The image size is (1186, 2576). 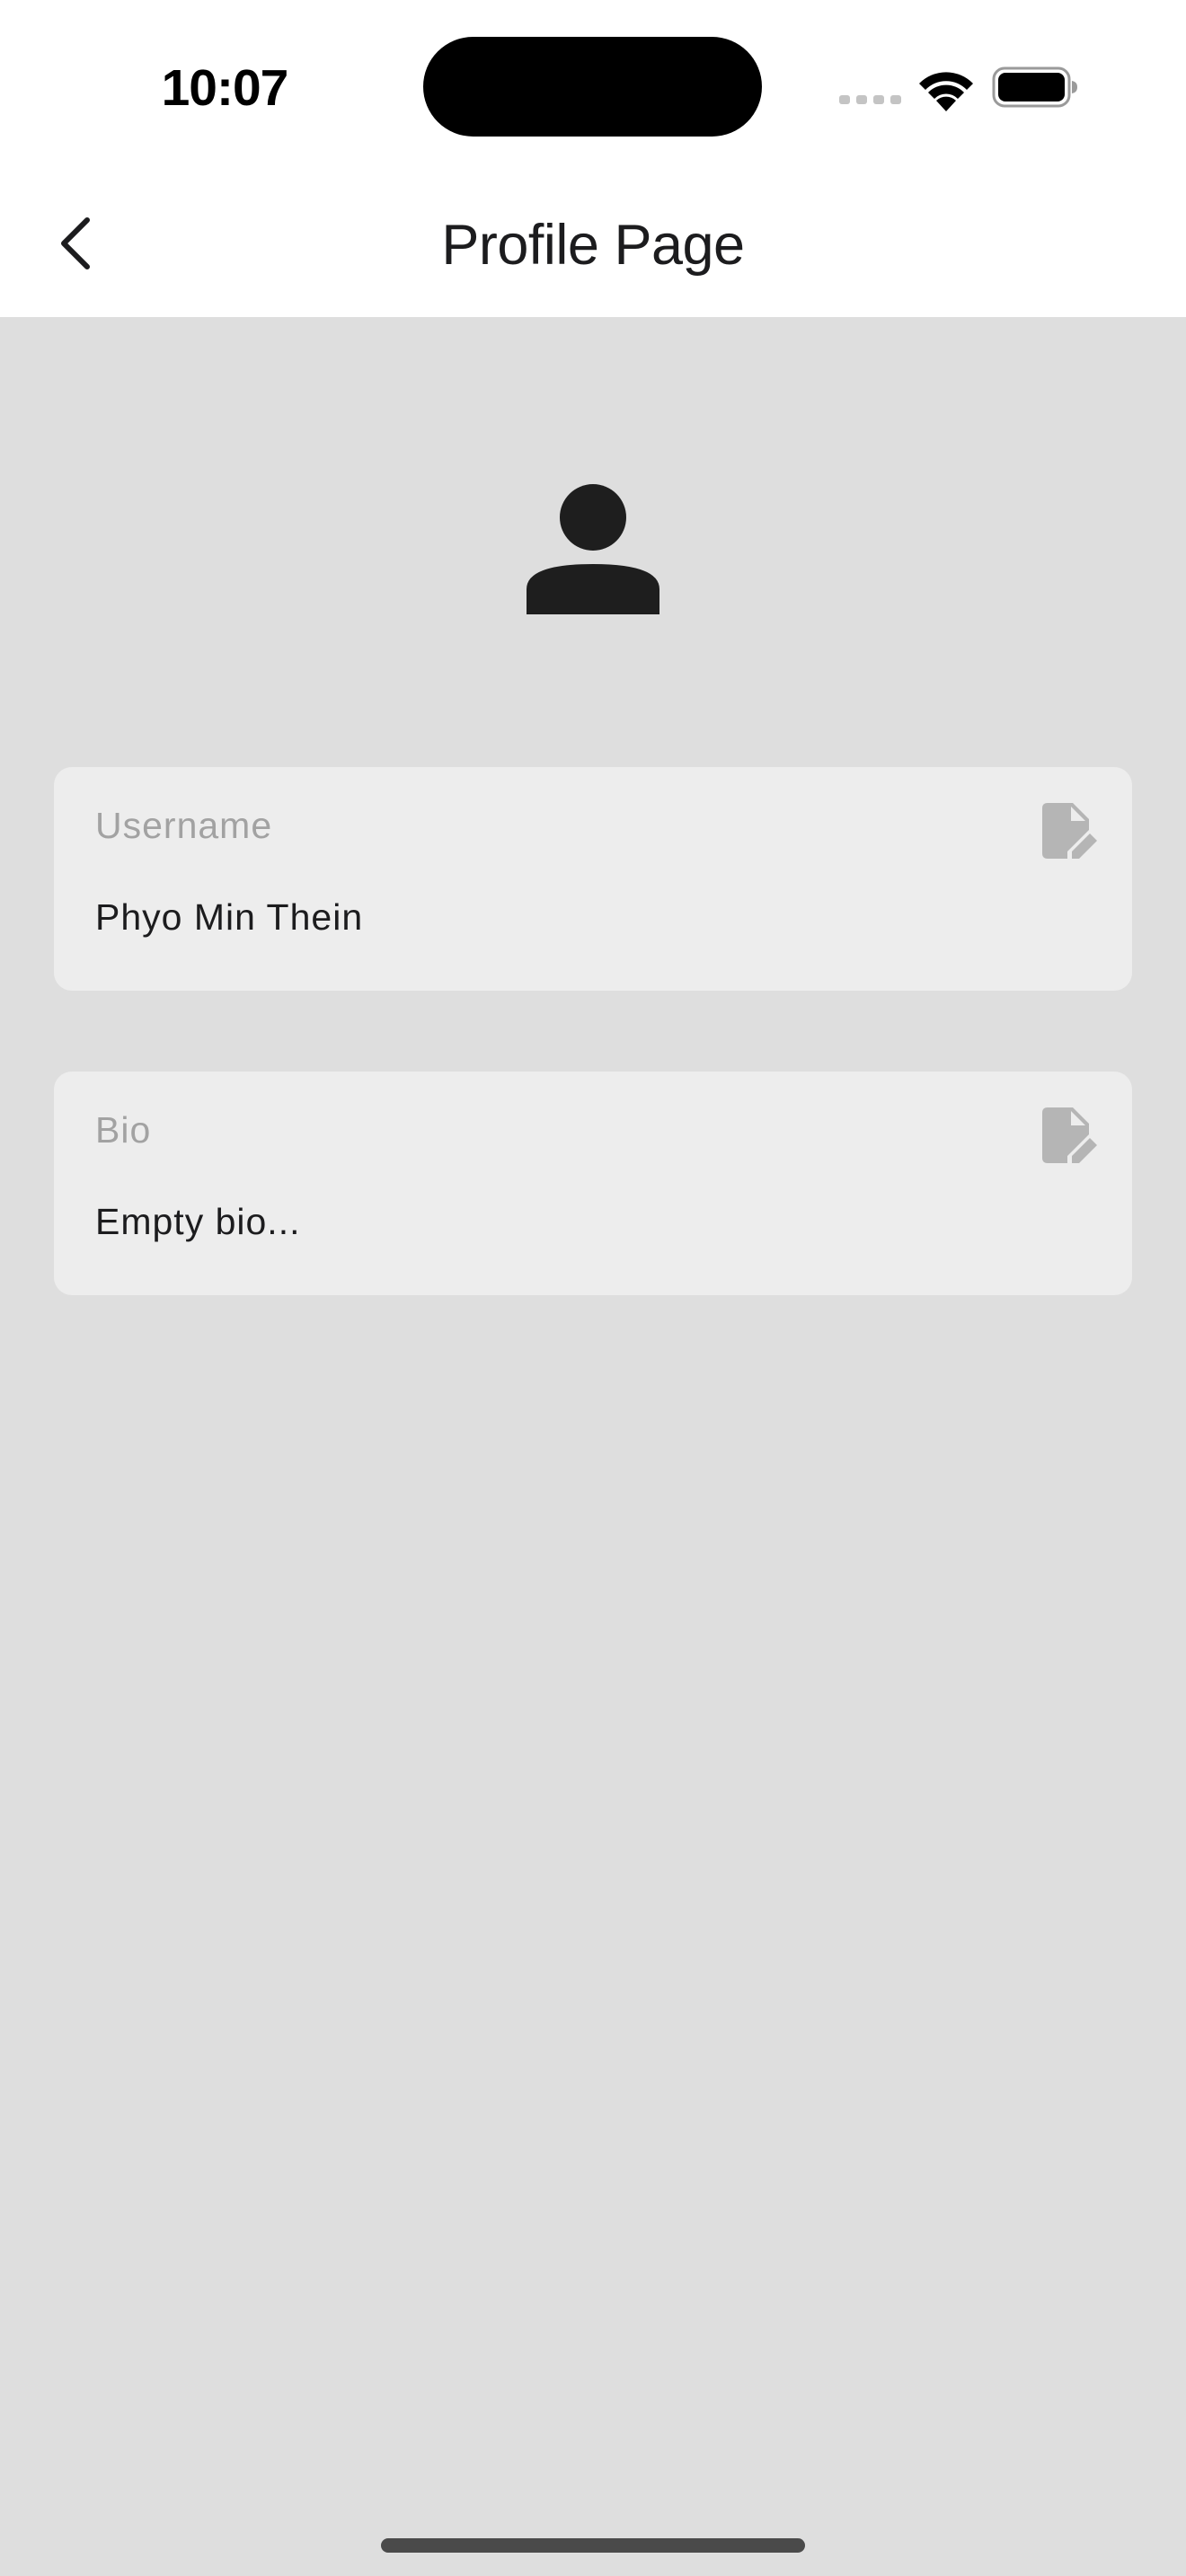 What do you see at coordinates (1070, 832) in the screenshot?
I see `edit-username-icon` at bounding box center [1070, 832].